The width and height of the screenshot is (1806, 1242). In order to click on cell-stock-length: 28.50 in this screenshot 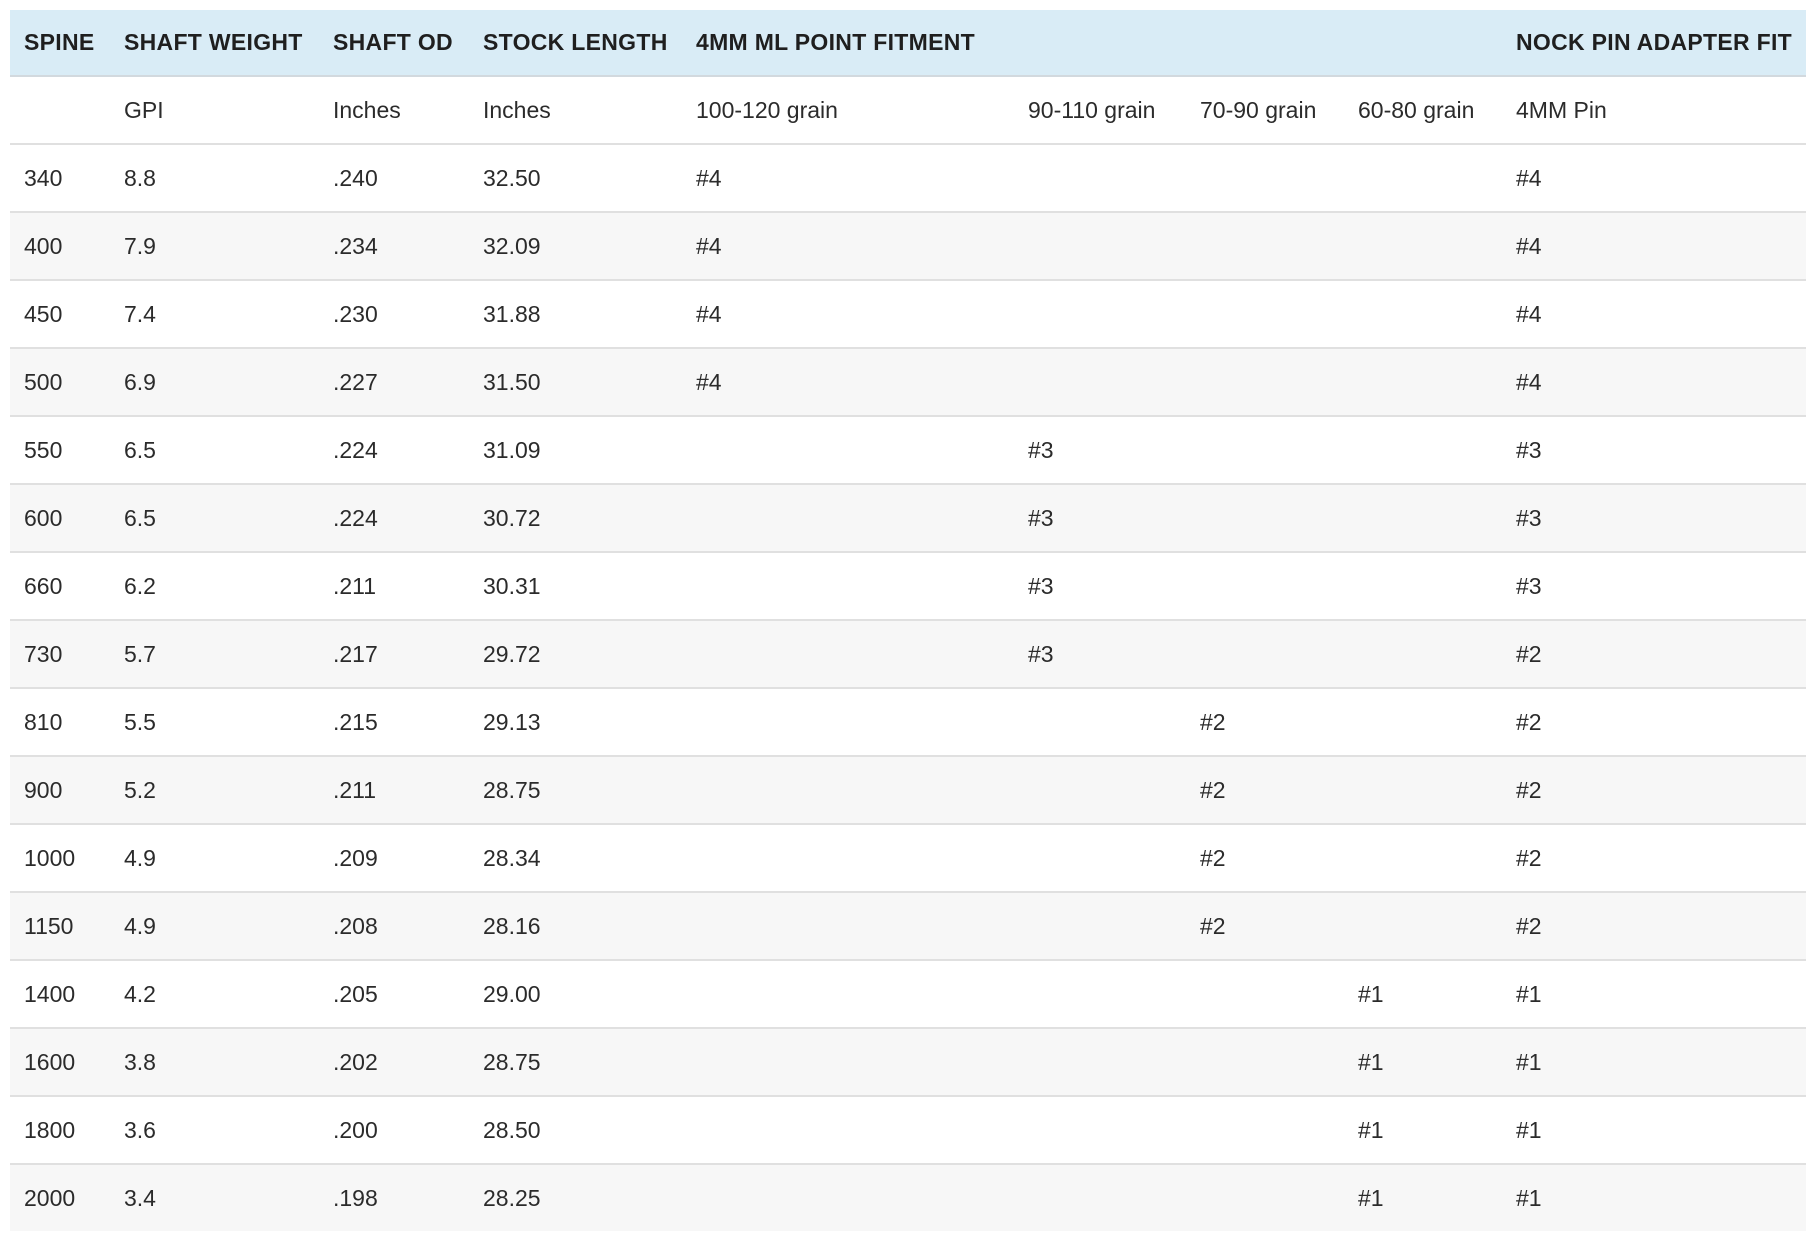, I will do `click(575, 1130)`.